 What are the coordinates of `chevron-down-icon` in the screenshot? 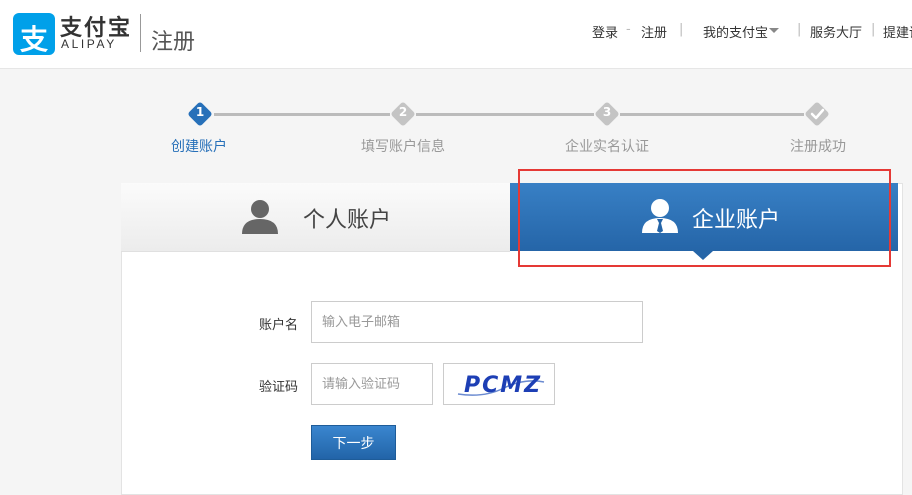 It's located at (774, 30).